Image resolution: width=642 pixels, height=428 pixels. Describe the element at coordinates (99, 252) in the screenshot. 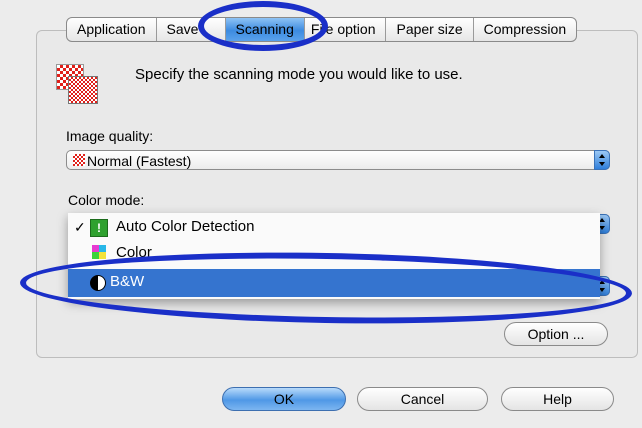

I see `color-cube-icon` at that location.